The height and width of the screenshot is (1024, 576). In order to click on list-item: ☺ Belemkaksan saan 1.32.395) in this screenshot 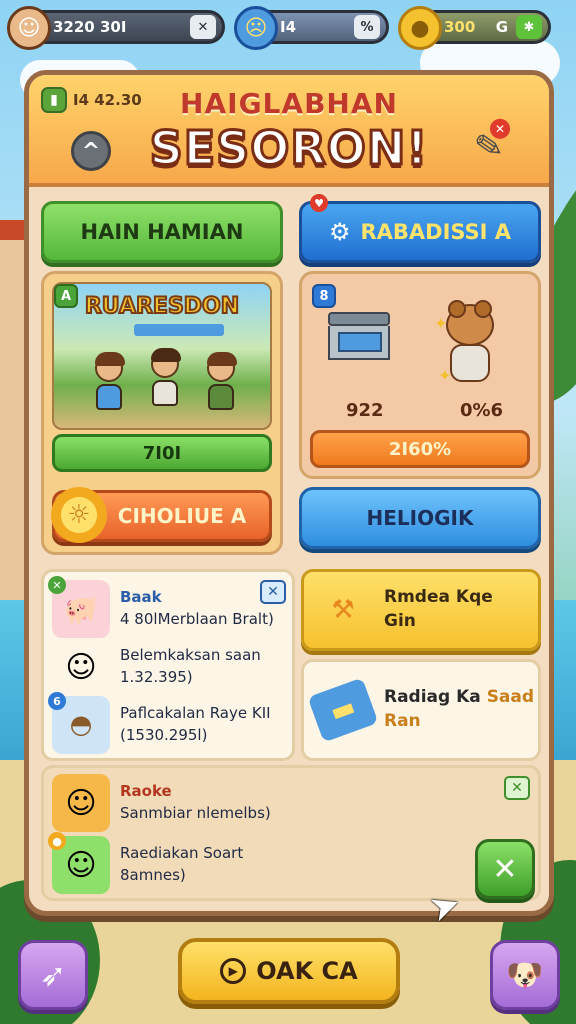, I will do `click(156, 667)`.